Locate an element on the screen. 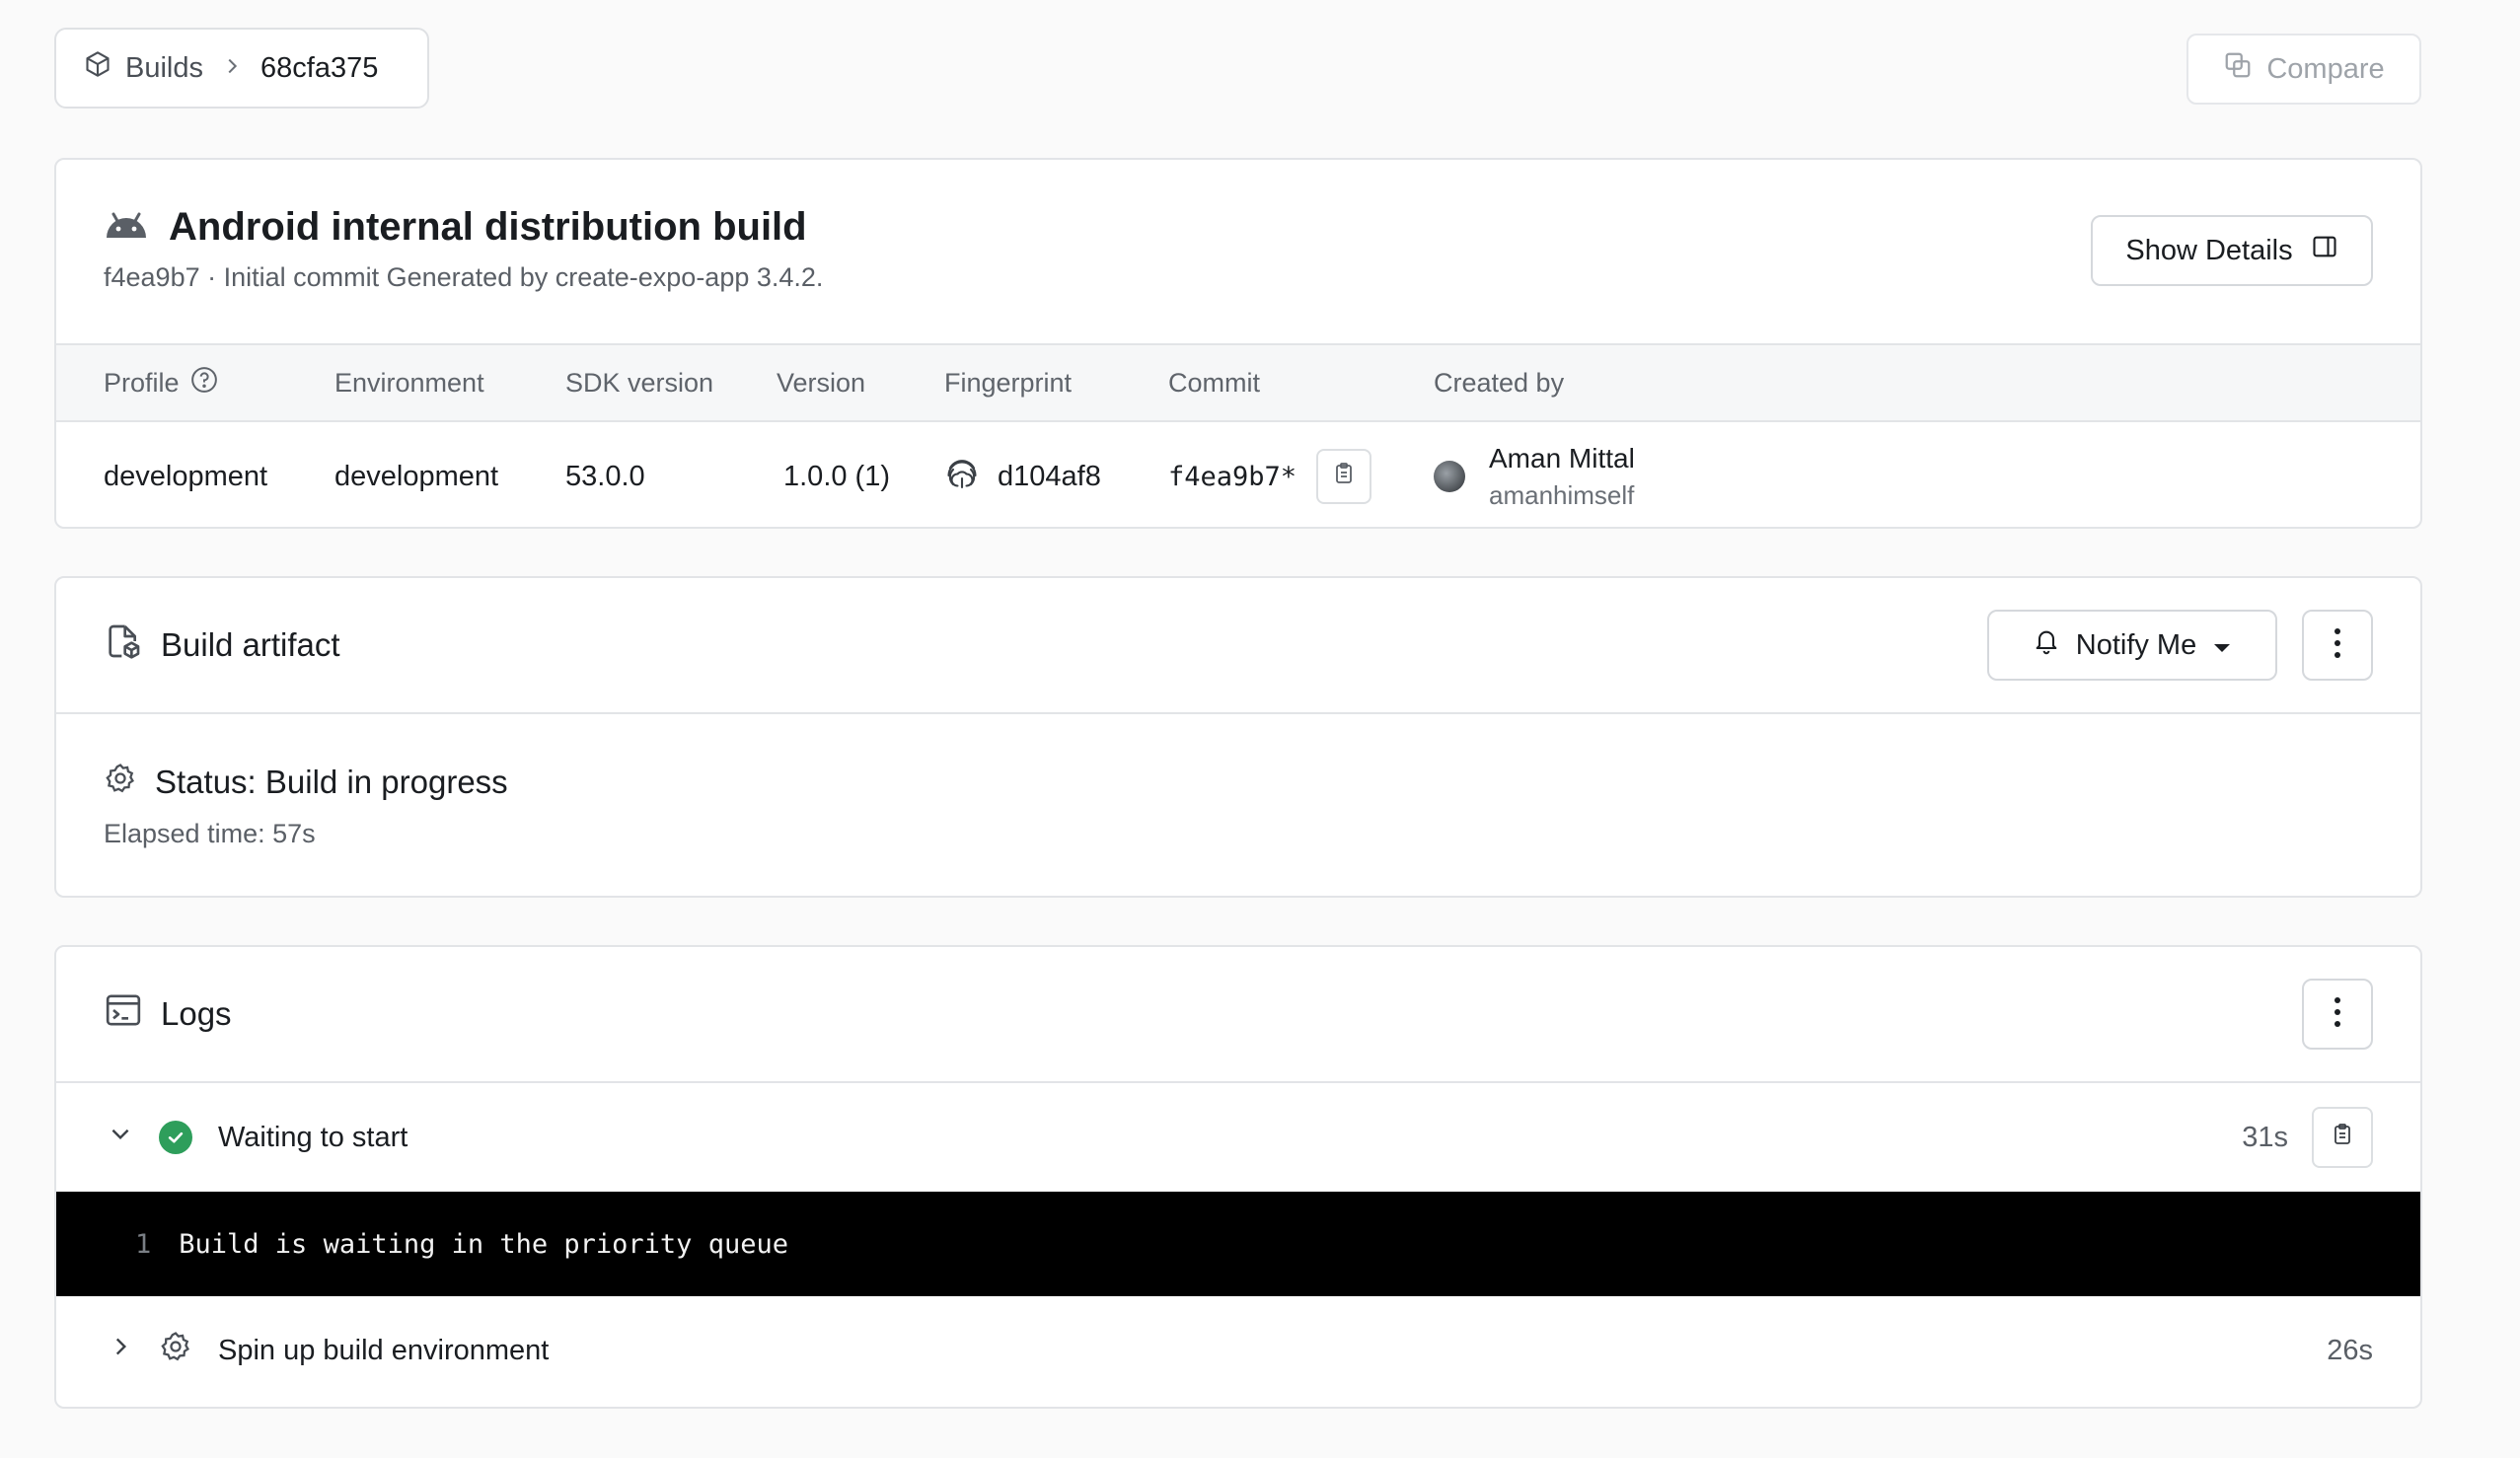  elapsed-time: Elapsed time: 57s is located at coordinates (210, 834).